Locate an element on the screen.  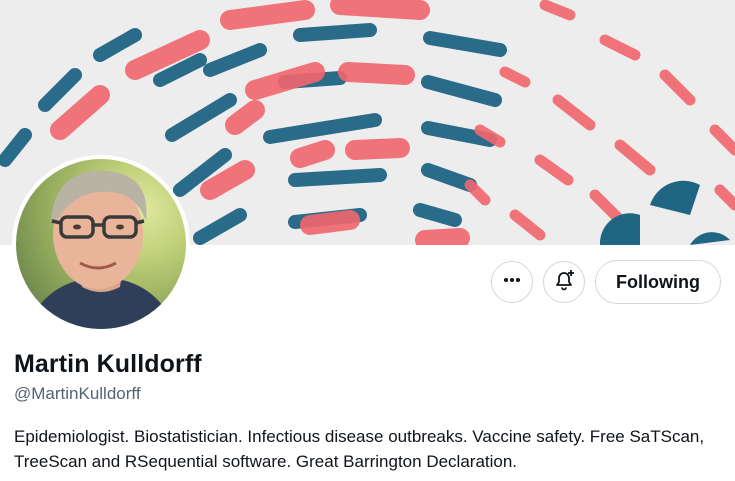
avatar-photo is located at coordinates (101, 244).